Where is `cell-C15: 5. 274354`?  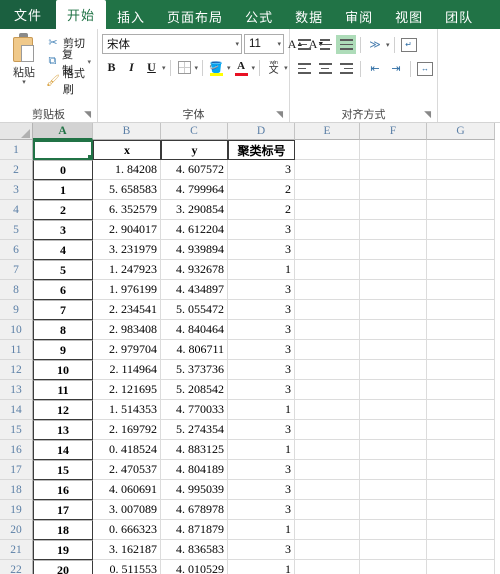 cell-C15: 5. 274354 is located at coordinates (194, 430).